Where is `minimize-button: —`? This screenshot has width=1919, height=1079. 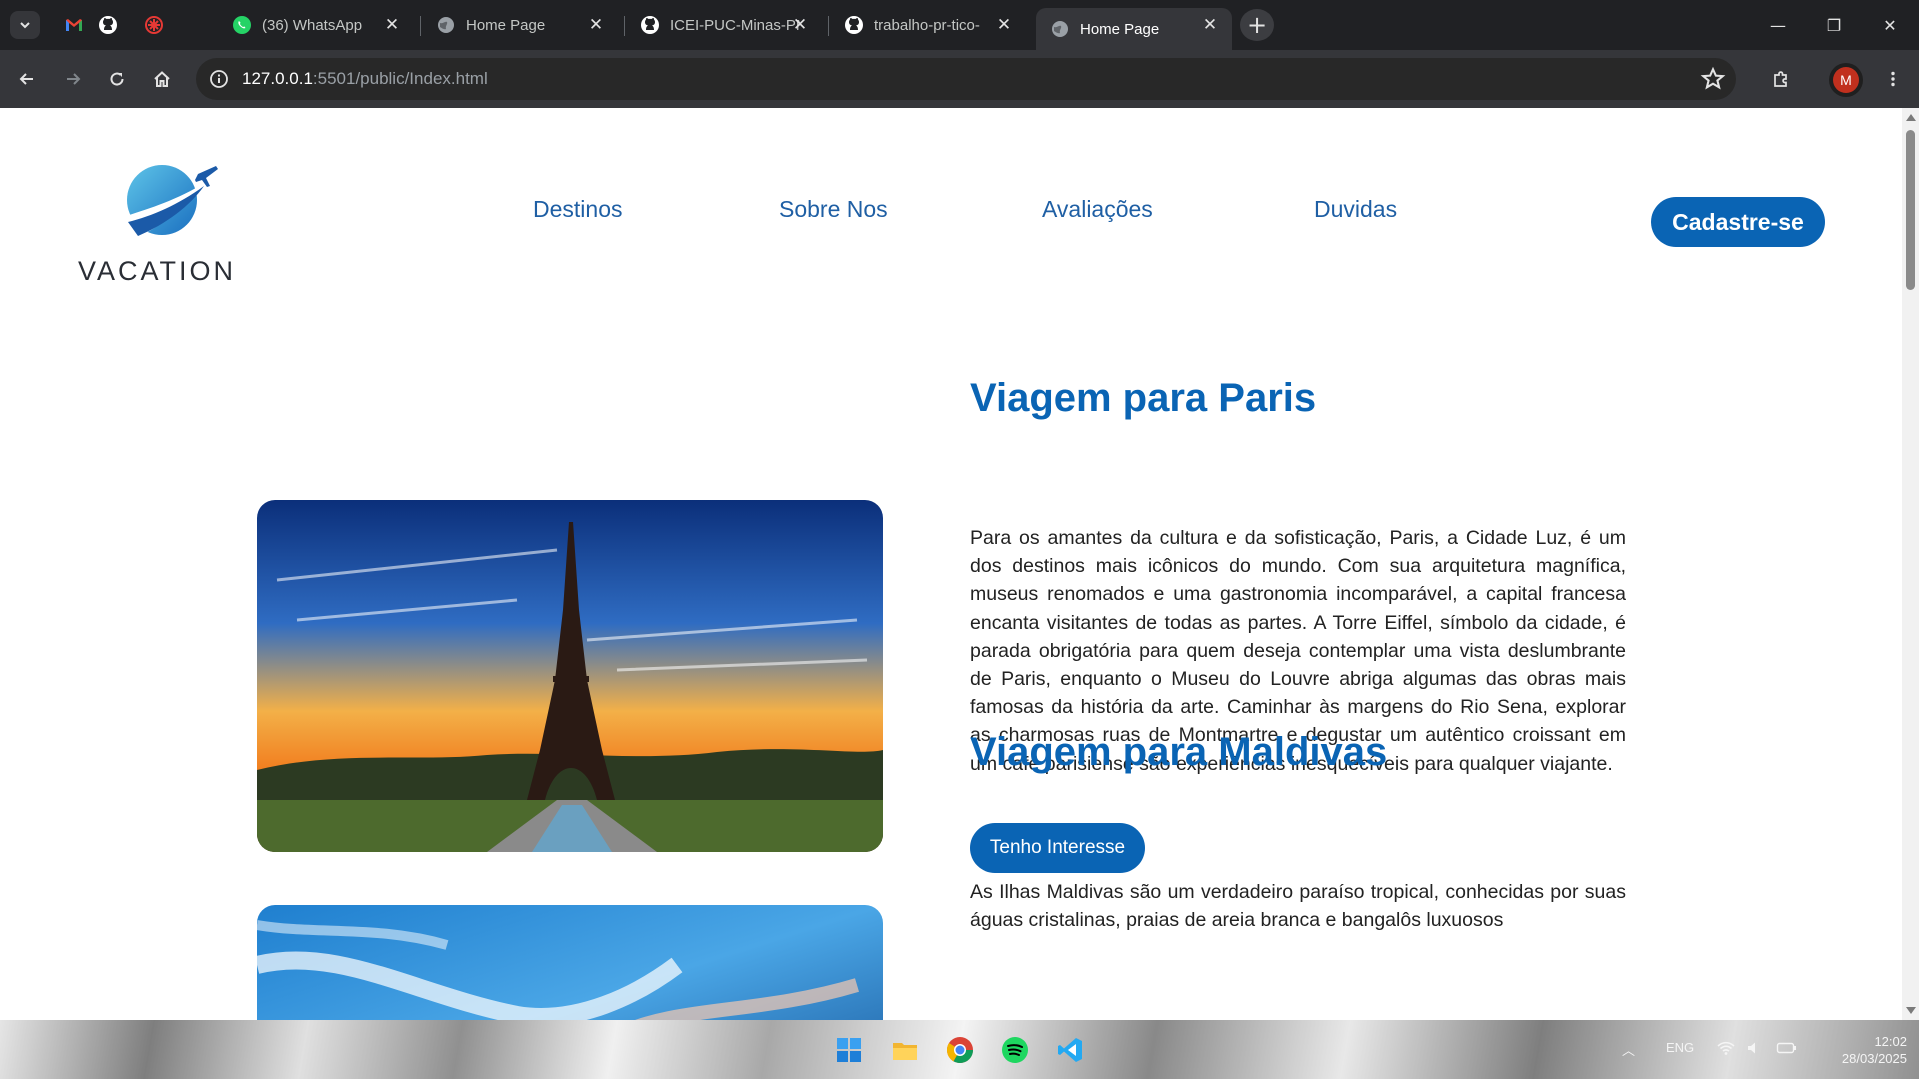 minimize-button: — is located at coordinates (1778, 25).